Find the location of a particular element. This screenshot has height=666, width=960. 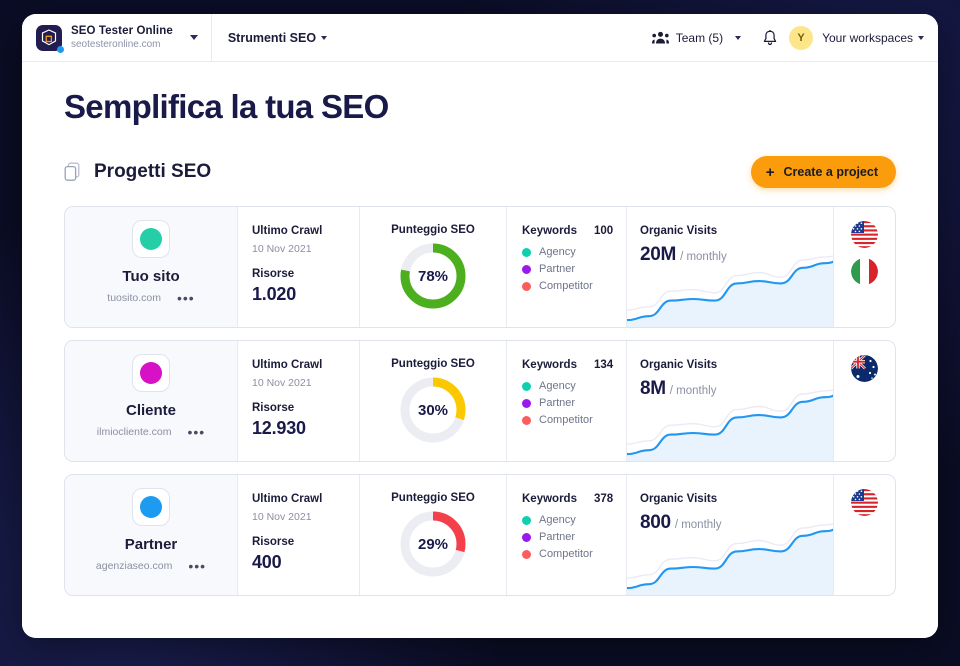

seo-score-cell: Punteggio SEO 30% is located at coordinates (432, 401).